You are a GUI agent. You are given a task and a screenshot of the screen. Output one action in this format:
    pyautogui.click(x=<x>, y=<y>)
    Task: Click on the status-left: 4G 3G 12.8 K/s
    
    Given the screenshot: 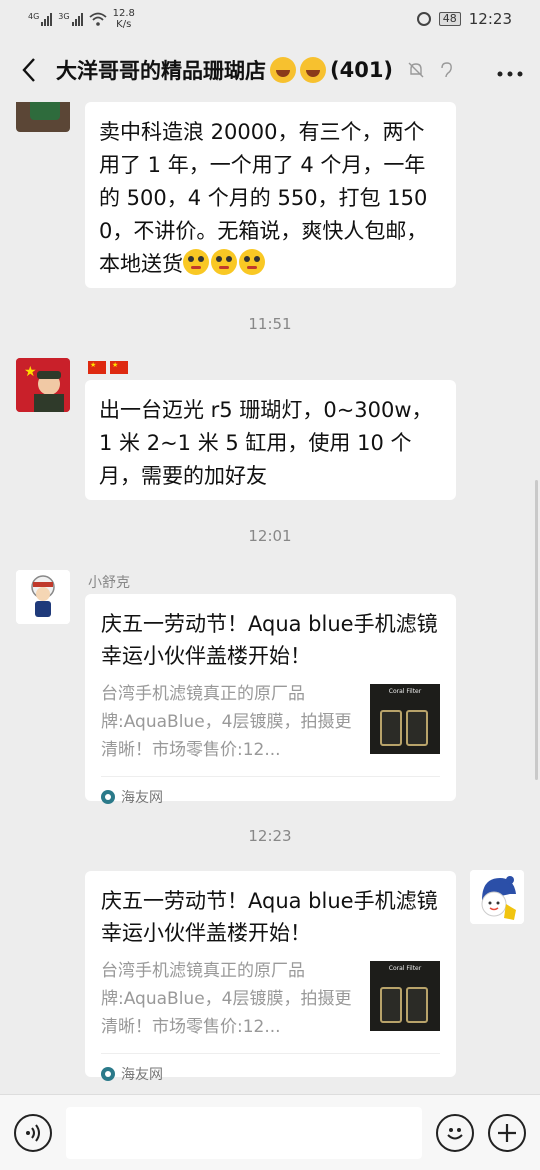 What is the action you would take?
    pyautogui.click(x=81, y=19)
    